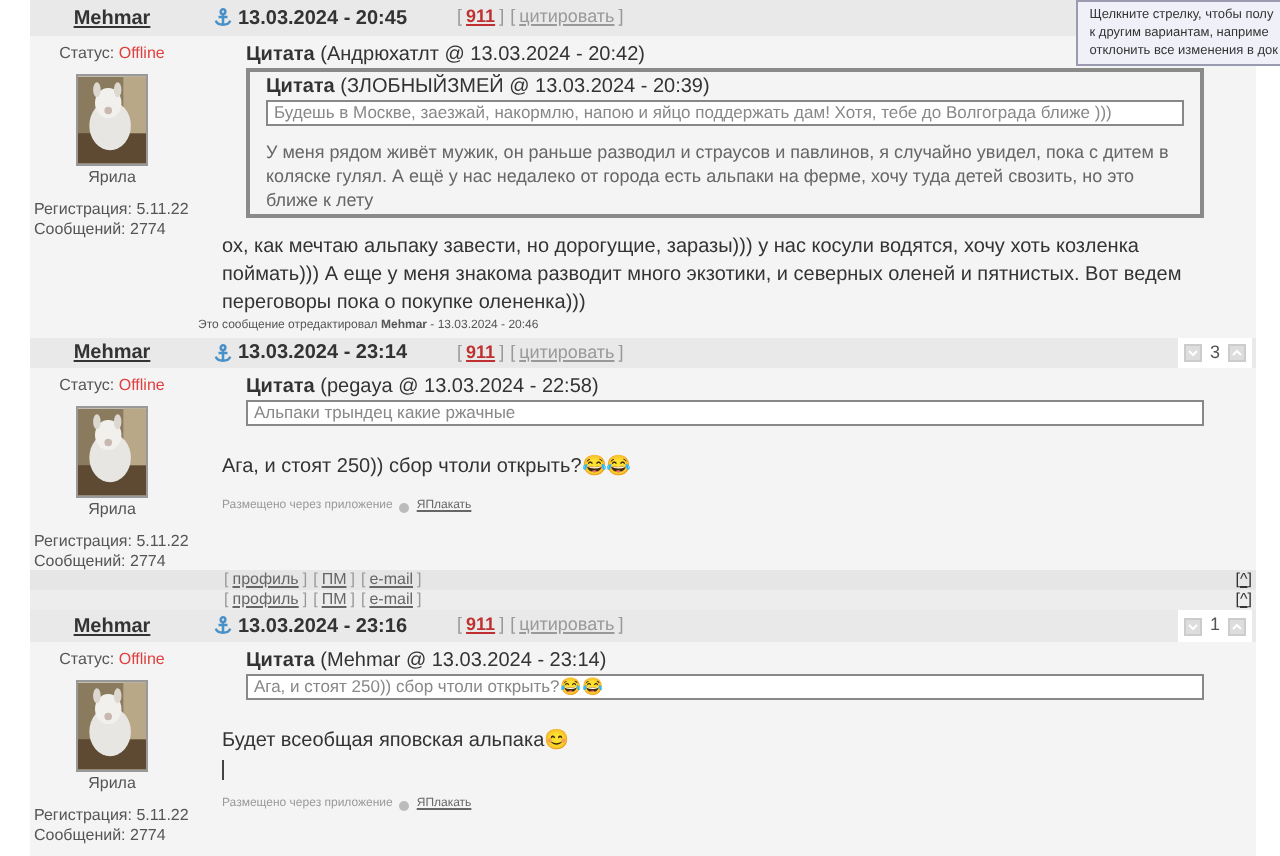  What do you see at coordinates (323, 19) in the screenshot?
I see `post-date: 13.03.2024 - 20:45` at bounding box center [323, 19].